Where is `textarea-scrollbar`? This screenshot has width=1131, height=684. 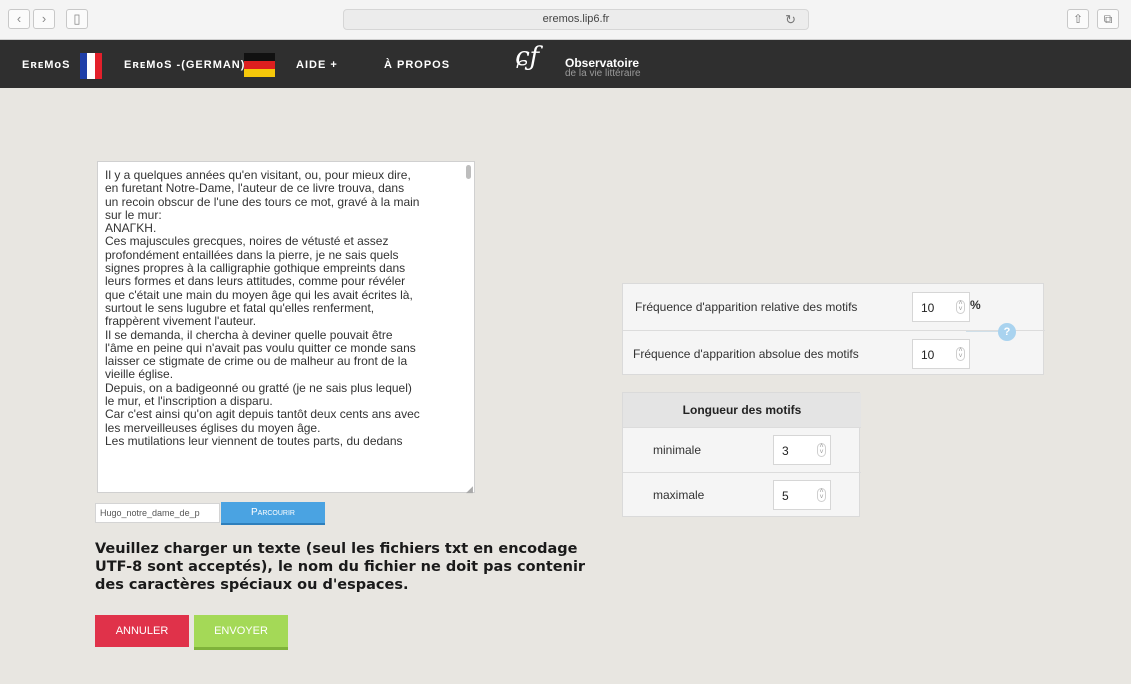 textarea-scrollbar is located at coordinates (468, 172).